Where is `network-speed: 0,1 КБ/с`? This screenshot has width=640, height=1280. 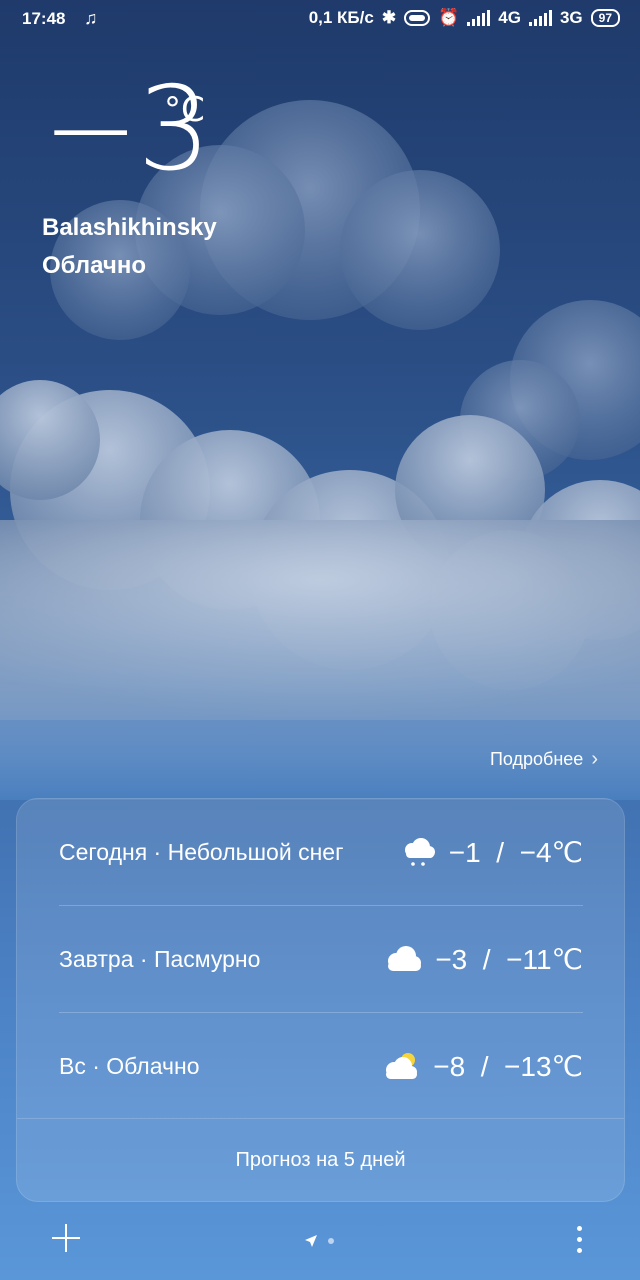
network-speed: 0,1 КБ/с is located at coordinates (341, 17).